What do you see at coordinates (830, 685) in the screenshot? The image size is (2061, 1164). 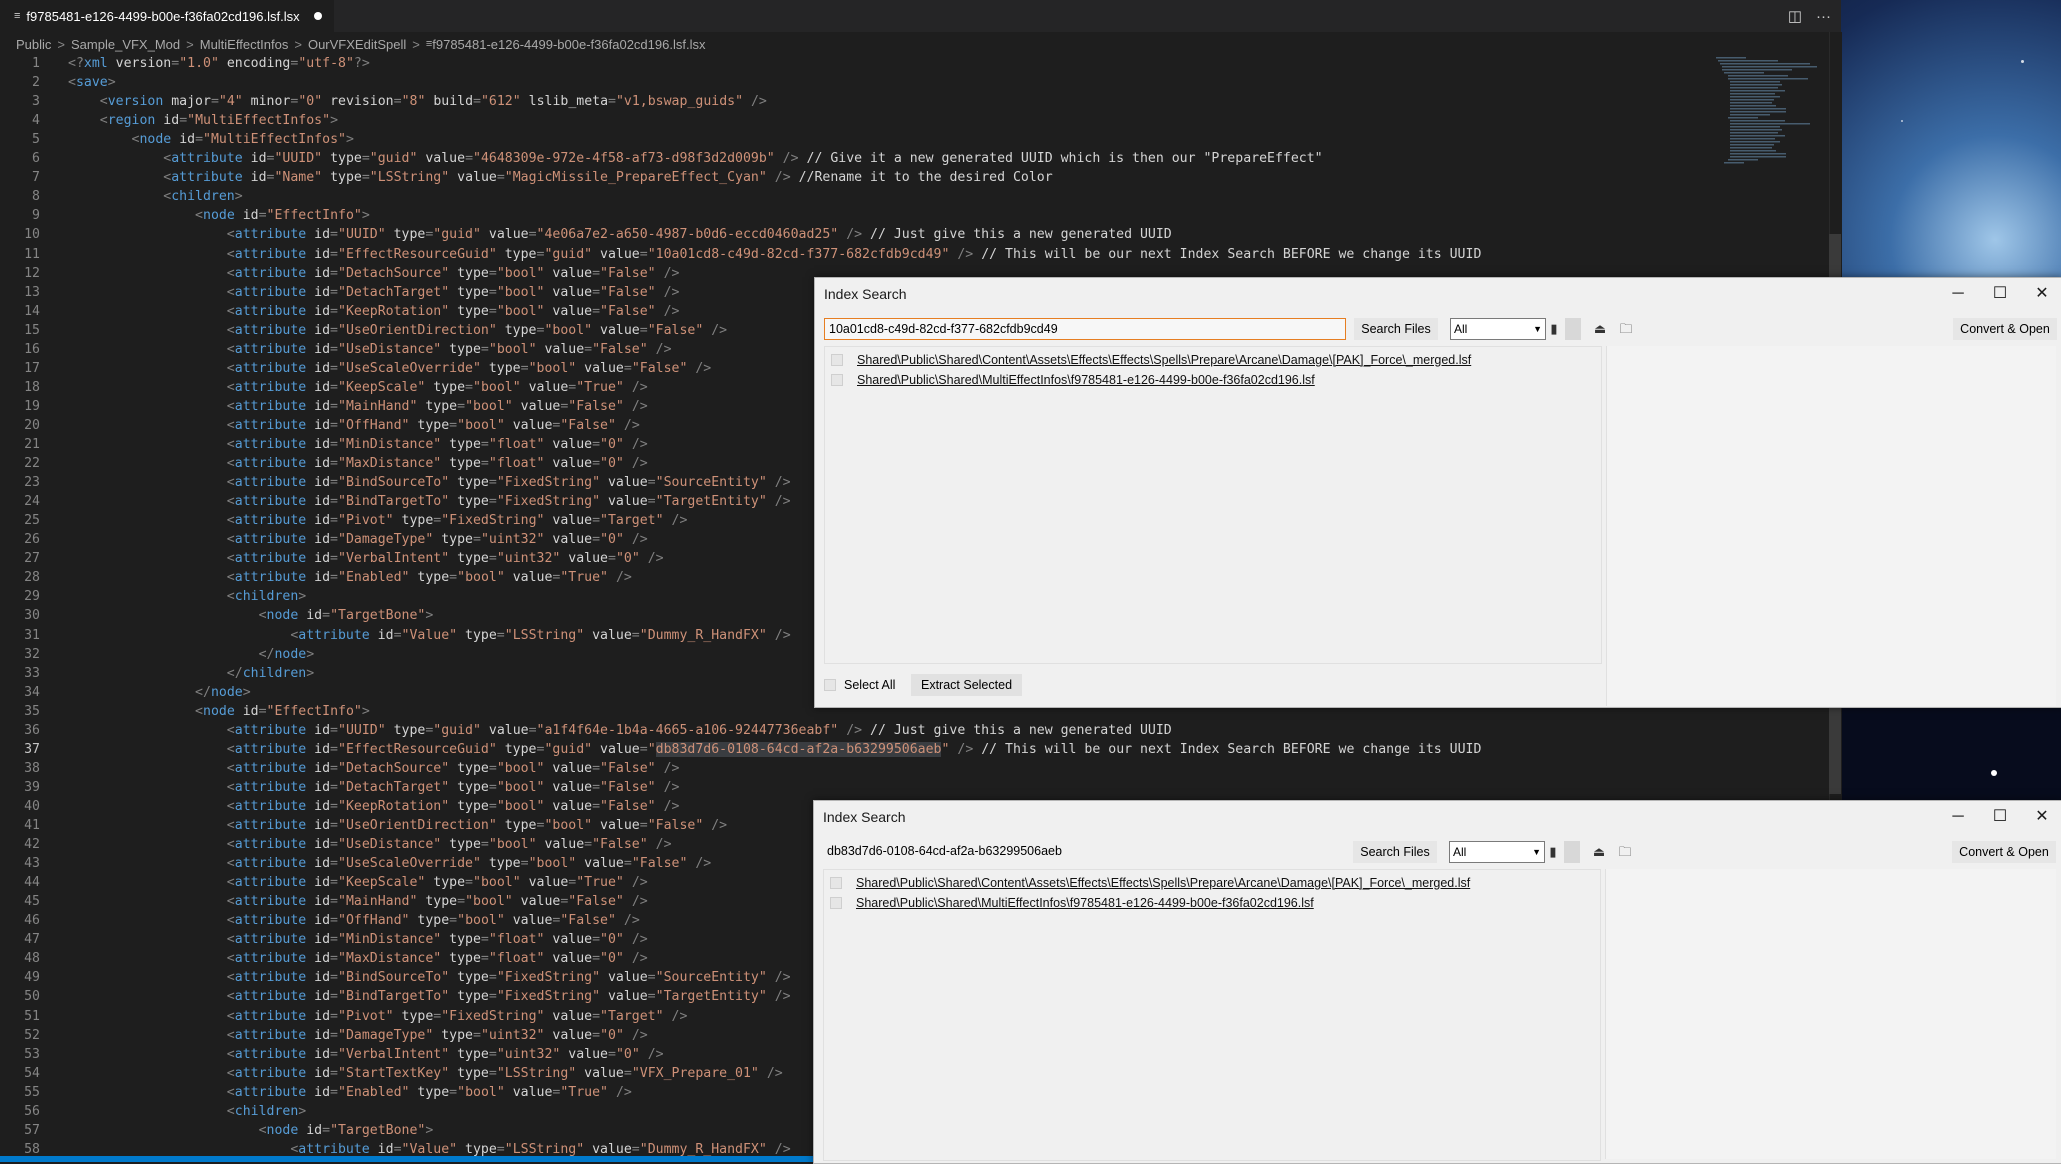 I see `select-all-checkbox` at bounding box center [830, 685].